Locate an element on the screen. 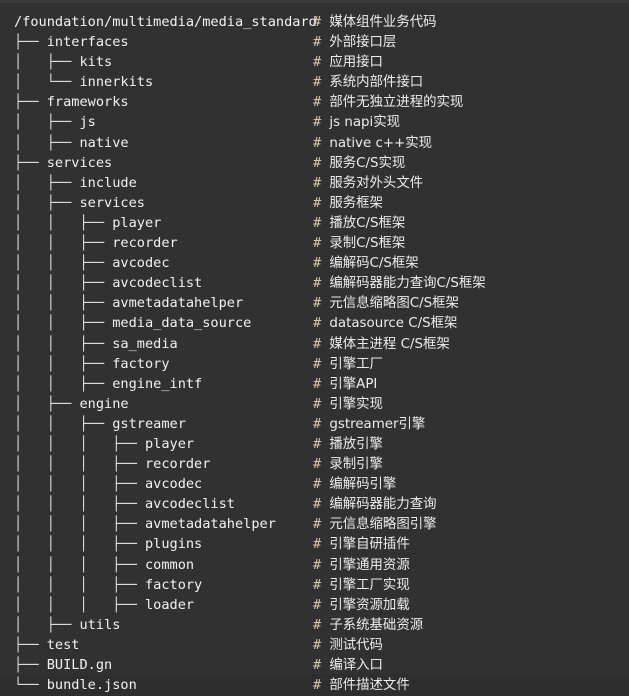 The image size is (629, 696). tree-node-comment: # 编解码器能力查询 is located at coordinates (375, 504).